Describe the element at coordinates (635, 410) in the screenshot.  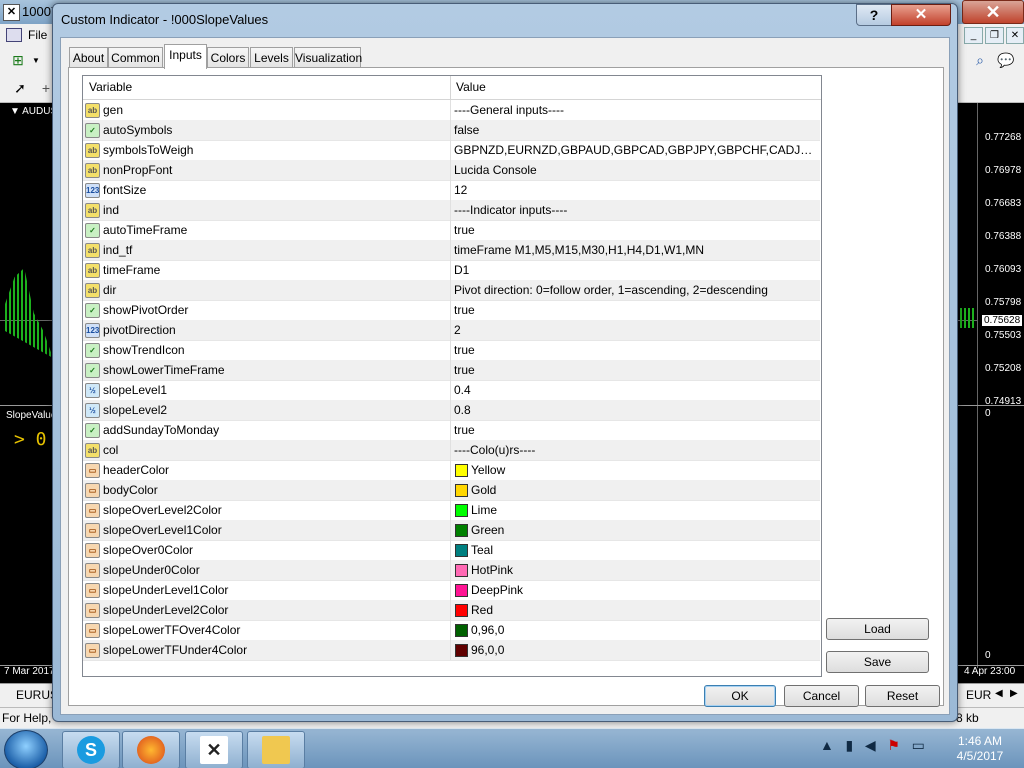
I see `parameter-value: 0.8` at that location.